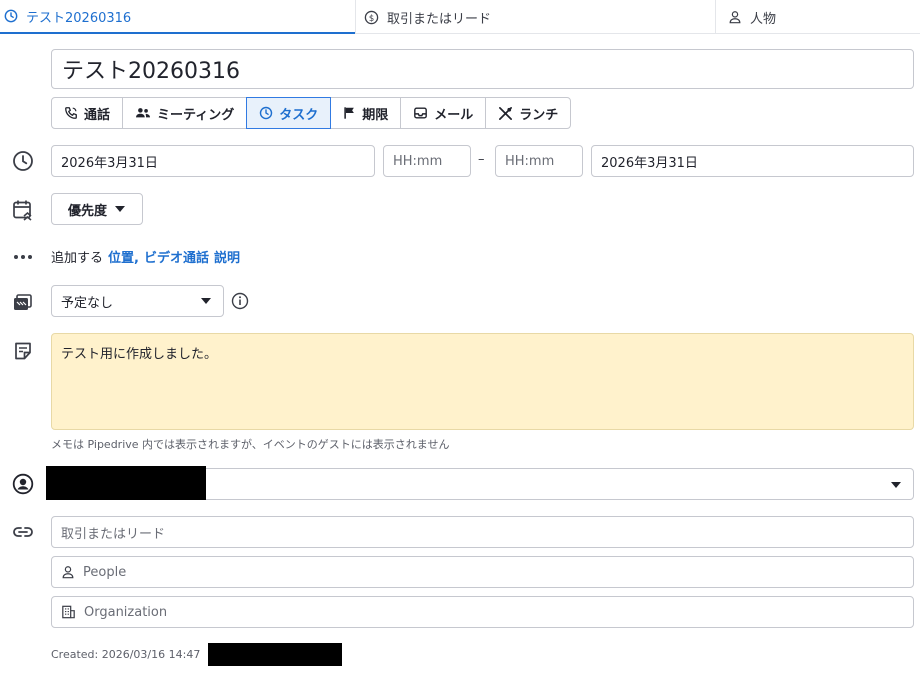  I want to click on tab-person: 人物, so click(817, 17).